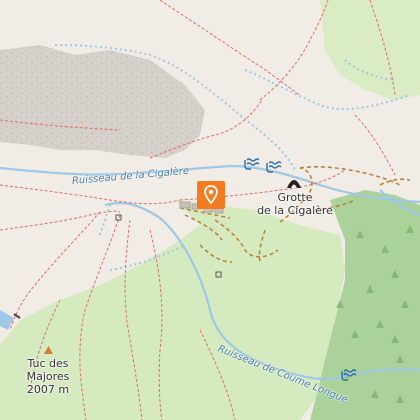  I want to click on peak-name-line1: Tuc des, so click(48, 363).